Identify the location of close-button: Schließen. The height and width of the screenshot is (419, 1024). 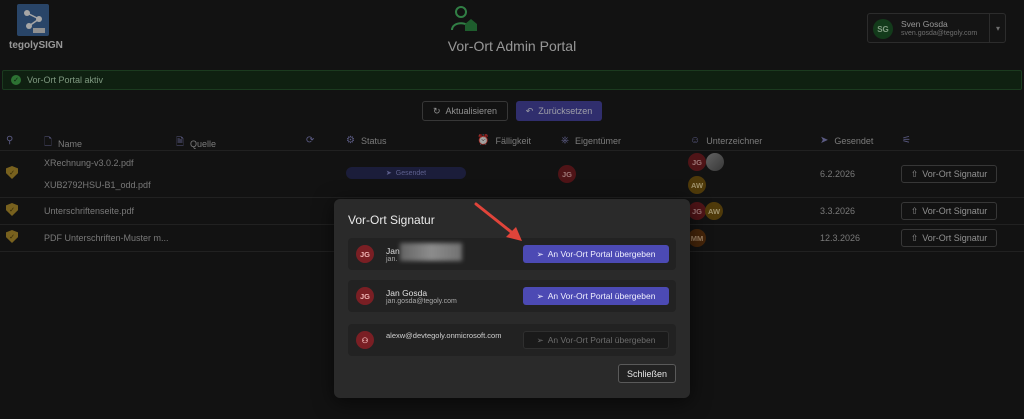
(647, 373).